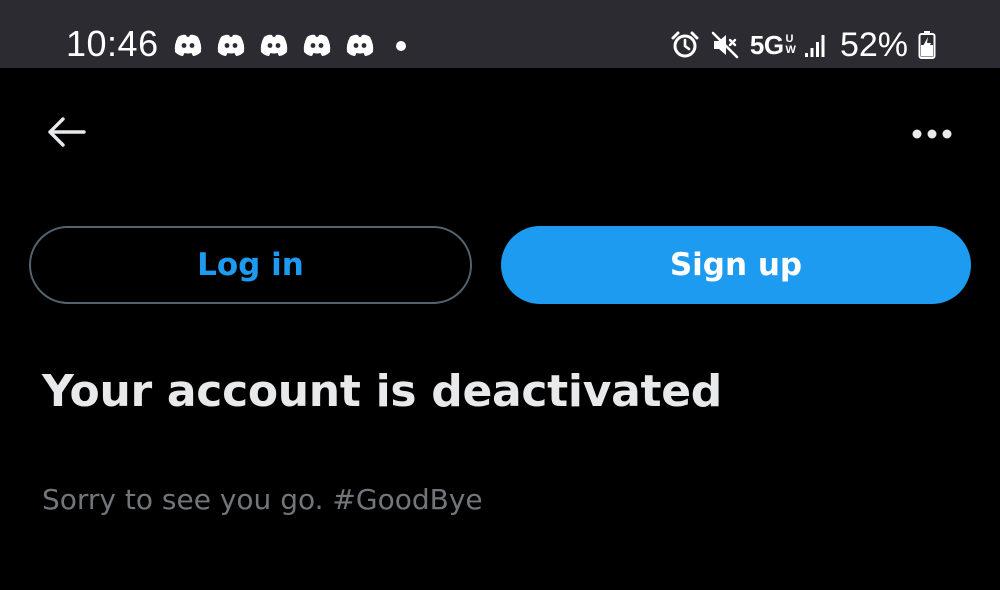  I want to click on dot-icon, so click(401, 46).